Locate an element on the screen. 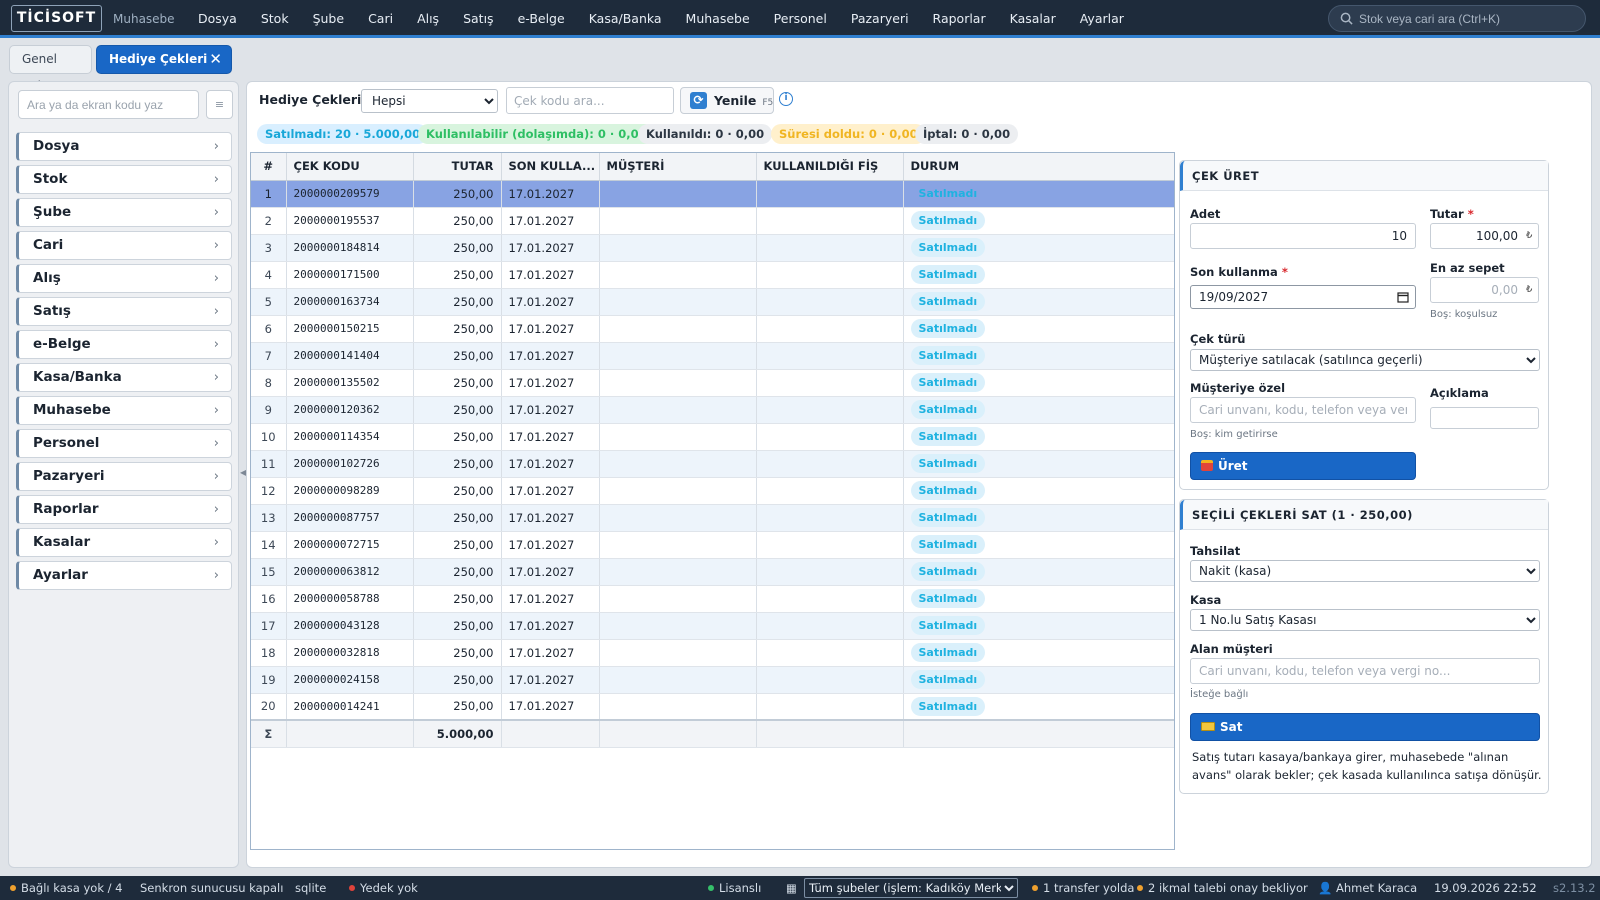  status-filter-select: Hepsi is located at coordinates (429, 101).